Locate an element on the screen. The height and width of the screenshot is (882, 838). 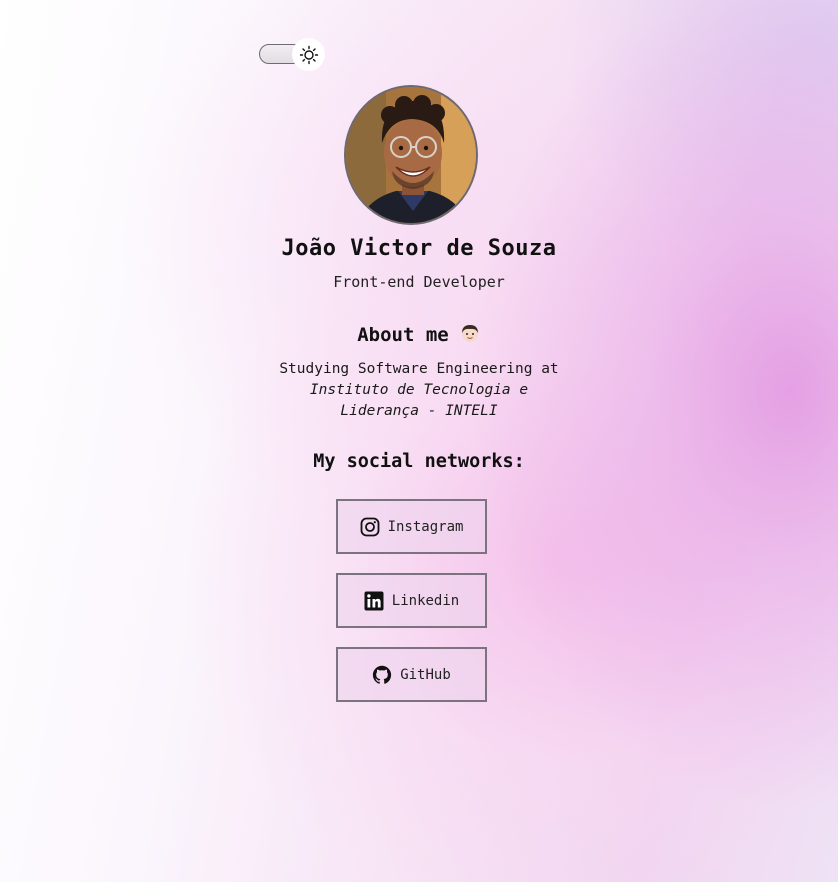
social-heading: My social networks: is located at coordinates (419, 461).